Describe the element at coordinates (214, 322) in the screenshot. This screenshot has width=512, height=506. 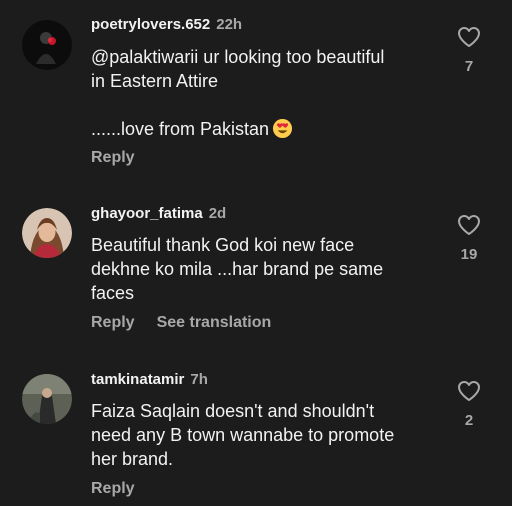
I see `see-translation-button: See translation` at that location.